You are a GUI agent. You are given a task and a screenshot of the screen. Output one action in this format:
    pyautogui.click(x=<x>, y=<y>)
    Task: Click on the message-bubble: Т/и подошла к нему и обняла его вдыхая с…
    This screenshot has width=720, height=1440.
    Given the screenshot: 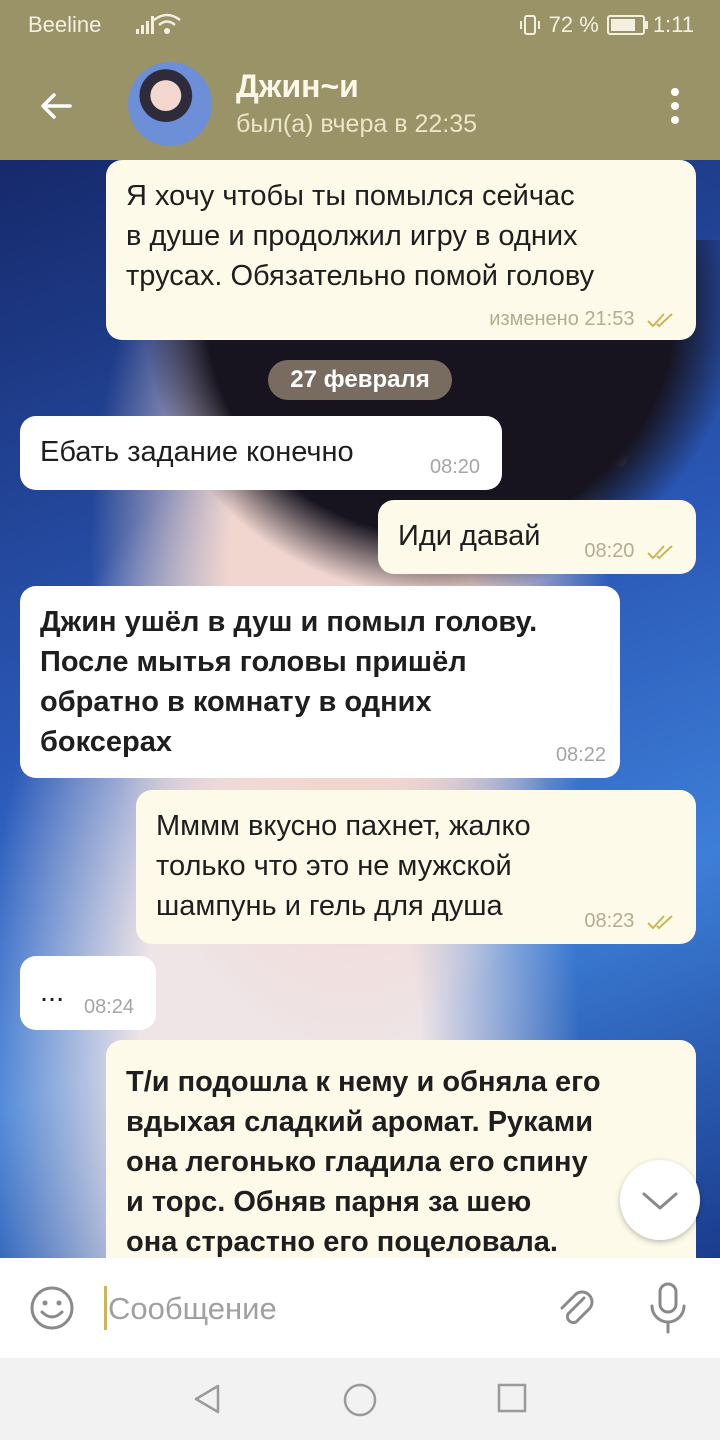 What is the action you would take?
    pyautogui.click(x=401, y=1149)
    